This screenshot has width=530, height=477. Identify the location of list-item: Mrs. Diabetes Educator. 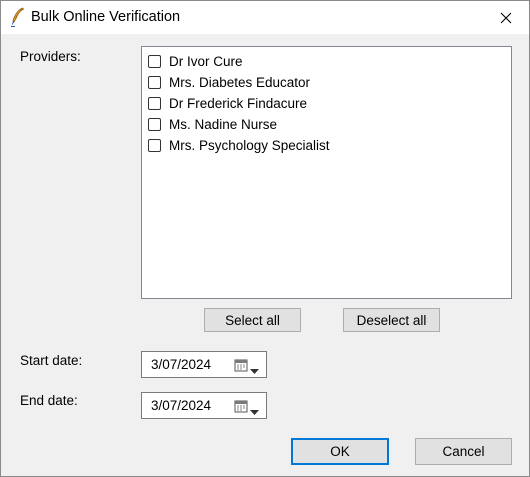
(326, 82).